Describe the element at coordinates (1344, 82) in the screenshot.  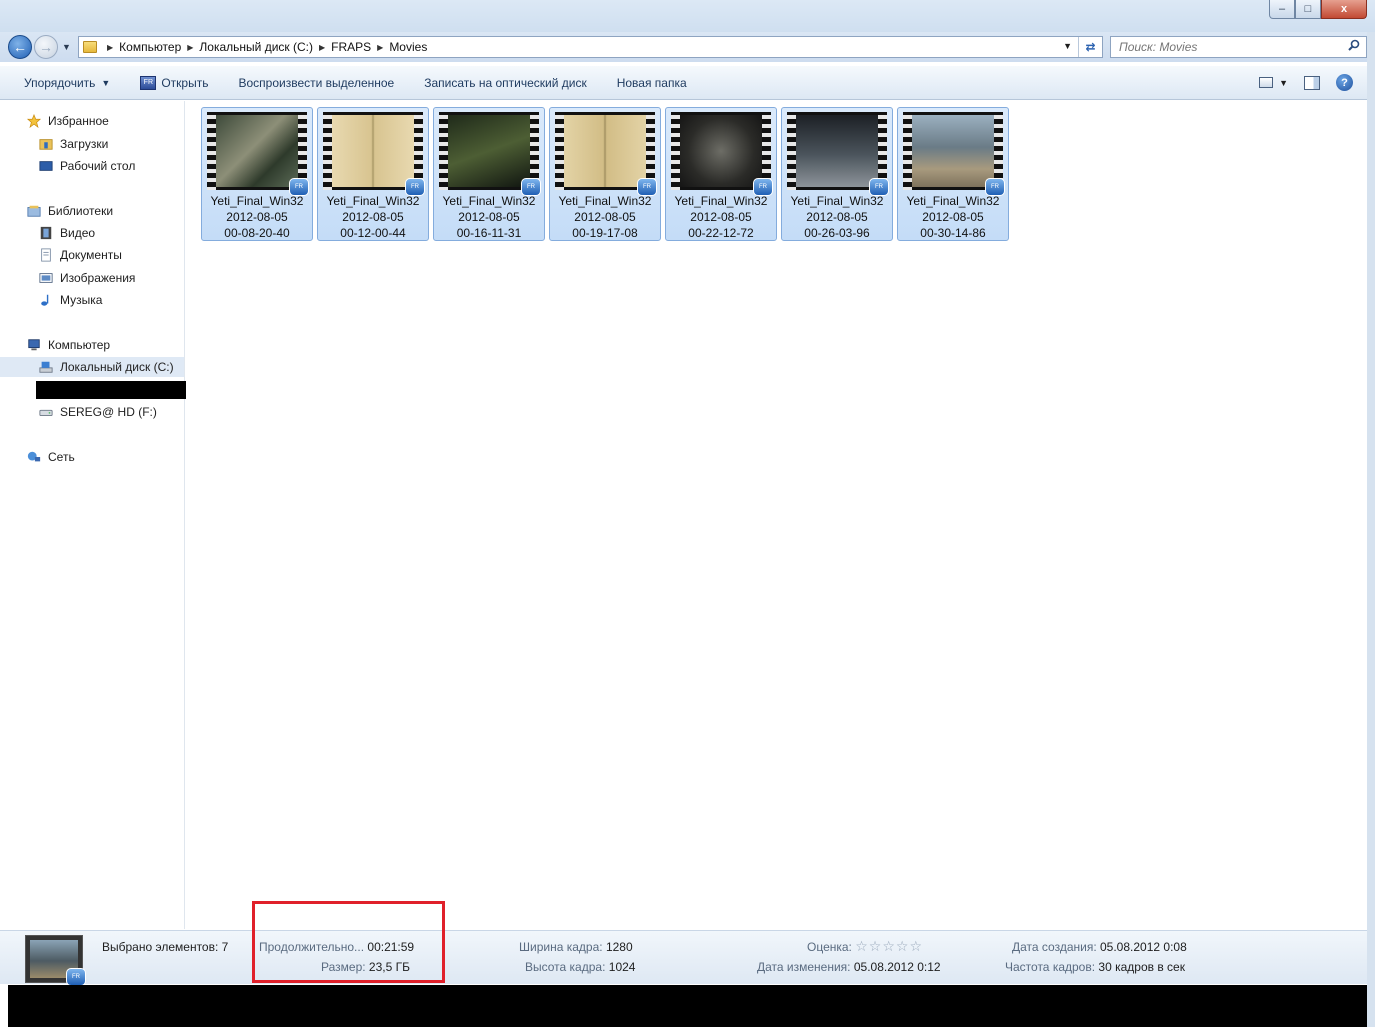
I see `help-icon: ?` at that location.